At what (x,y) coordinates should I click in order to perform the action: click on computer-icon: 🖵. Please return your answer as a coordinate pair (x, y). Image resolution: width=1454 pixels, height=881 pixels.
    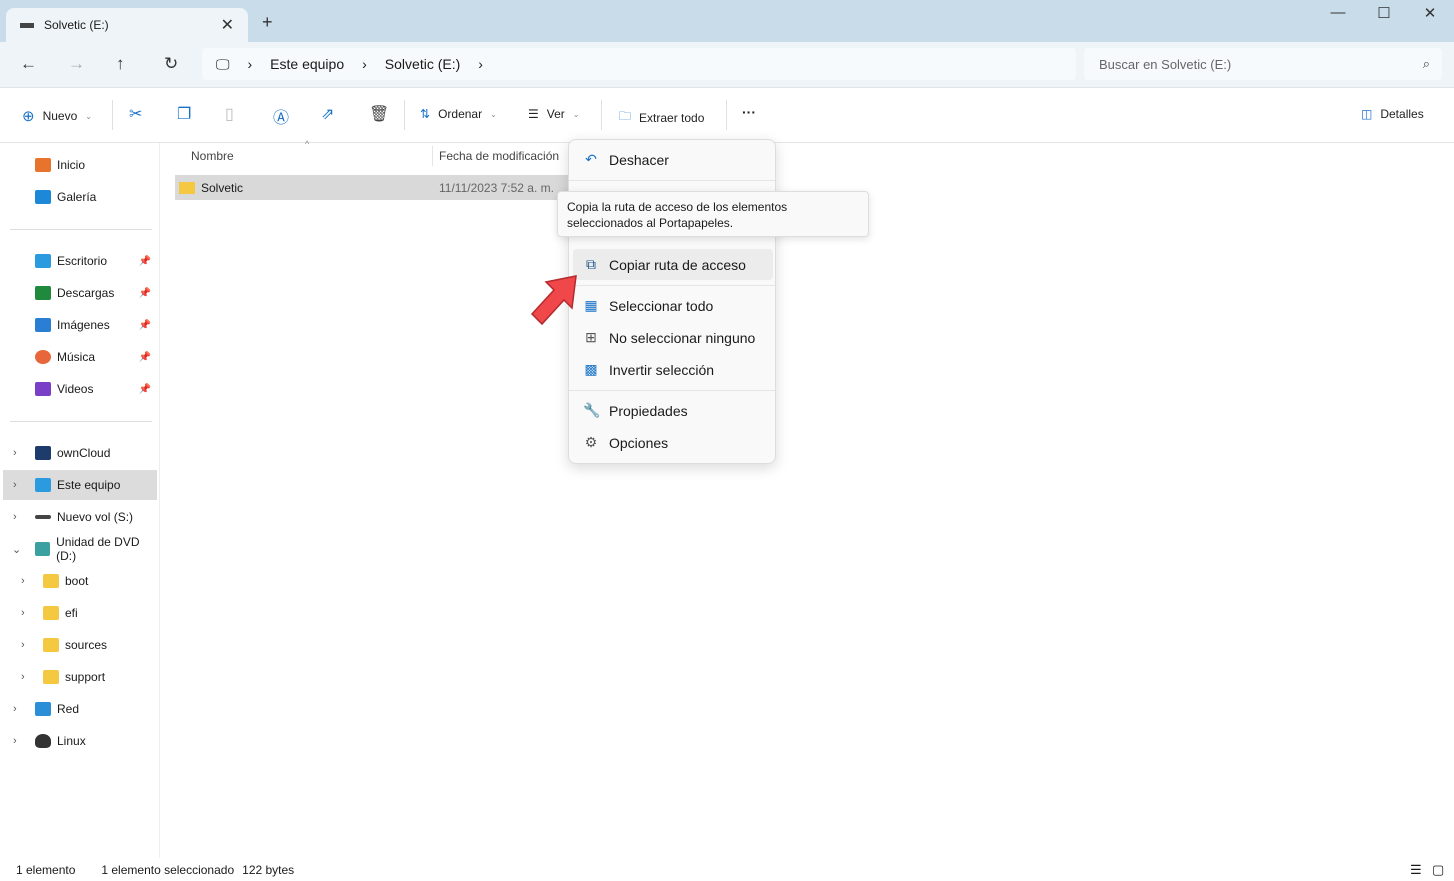
    Looking at the image, I should click on (223, 63).